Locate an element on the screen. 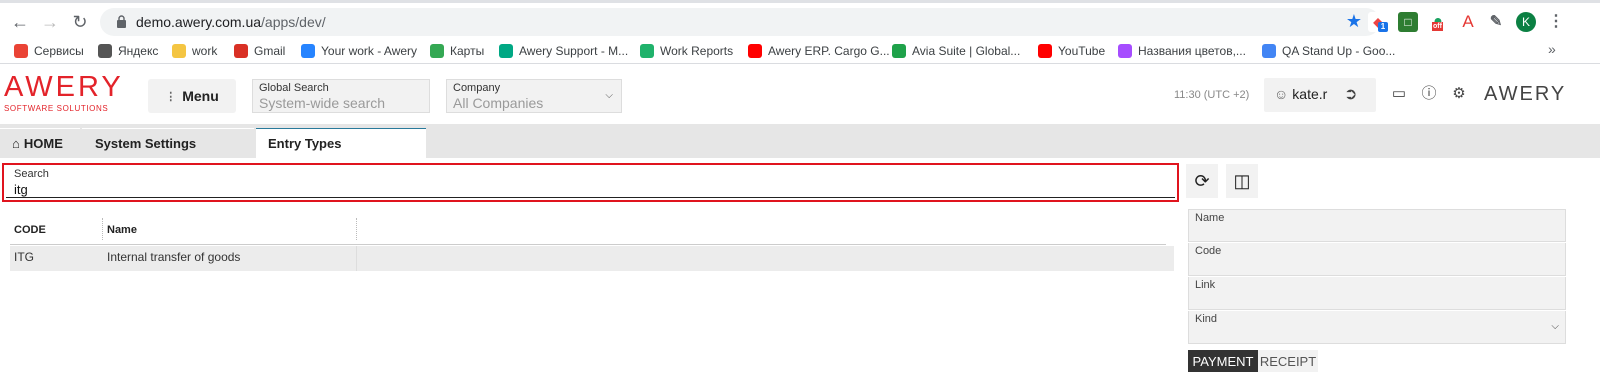 This screenshot has width=1600, height=380. code-field: Code is located at coordinates (1377, 259).